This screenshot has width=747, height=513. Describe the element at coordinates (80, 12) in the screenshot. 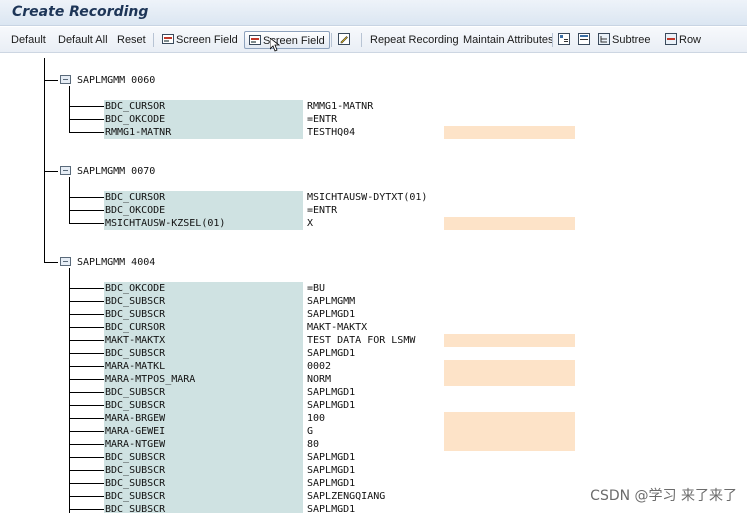

I see `window-title: Create Recording` at that location.